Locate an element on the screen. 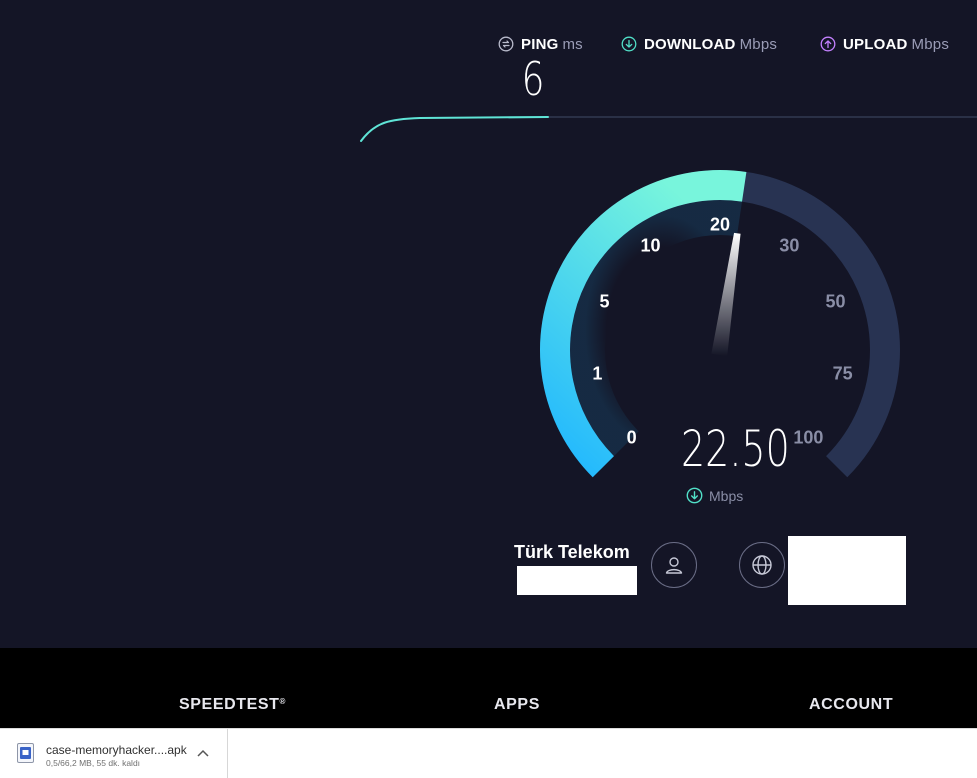  registered-mark: ® is located at coordinates (283, 701).